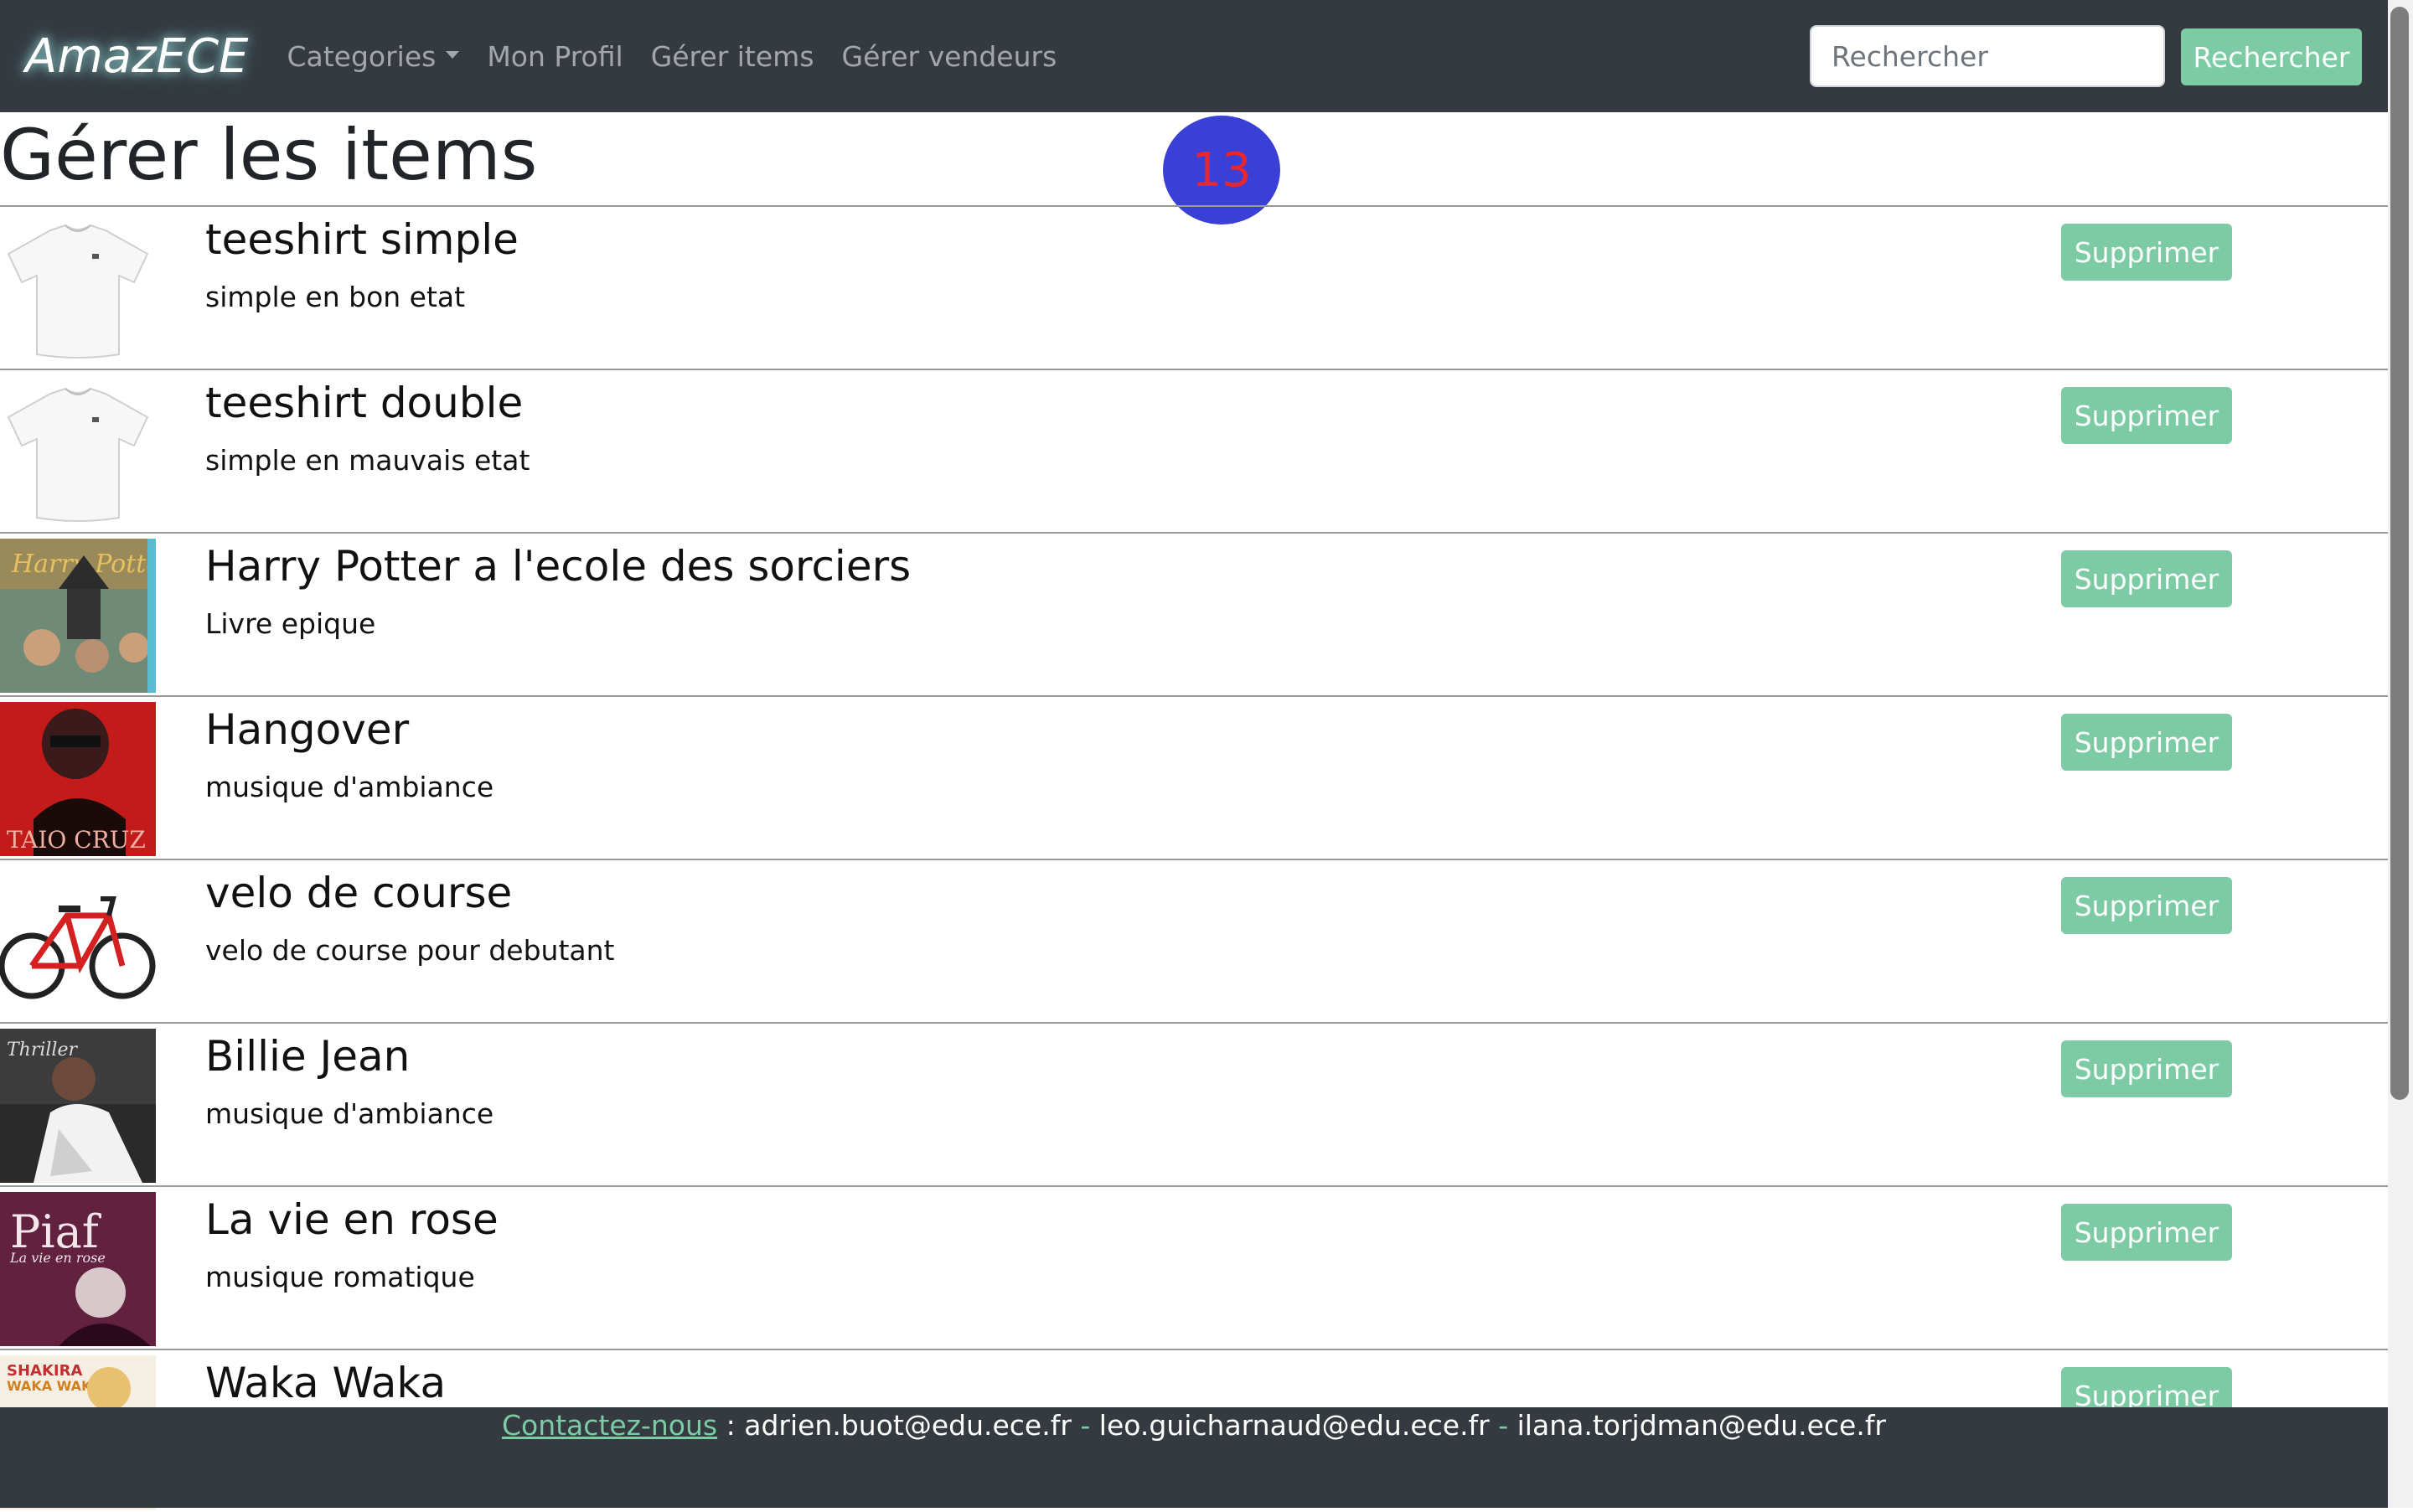 The height and width of the screenshot is (1512, 2413). I want to click on nav-gerer-items: Gérer items, so click(732, 56).